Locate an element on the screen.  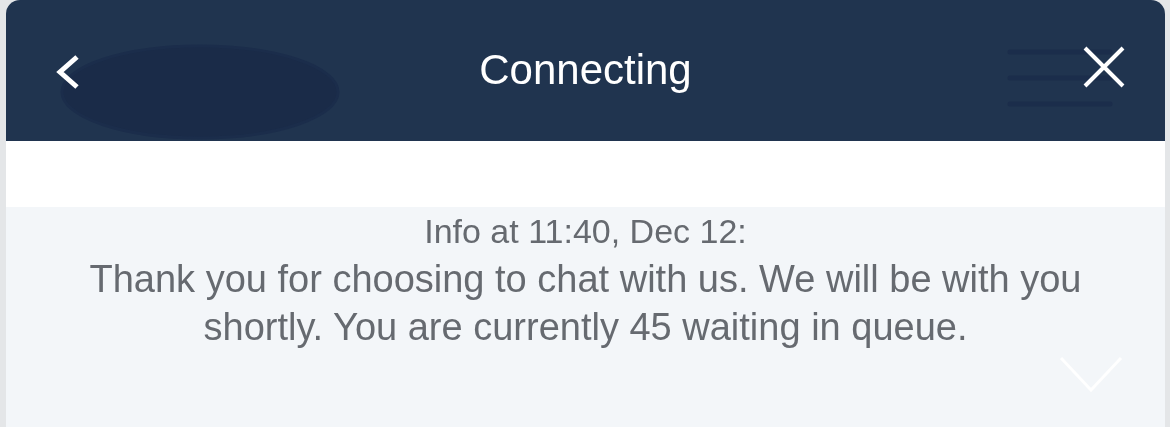
back-icon is located at coordinates (68, 72).